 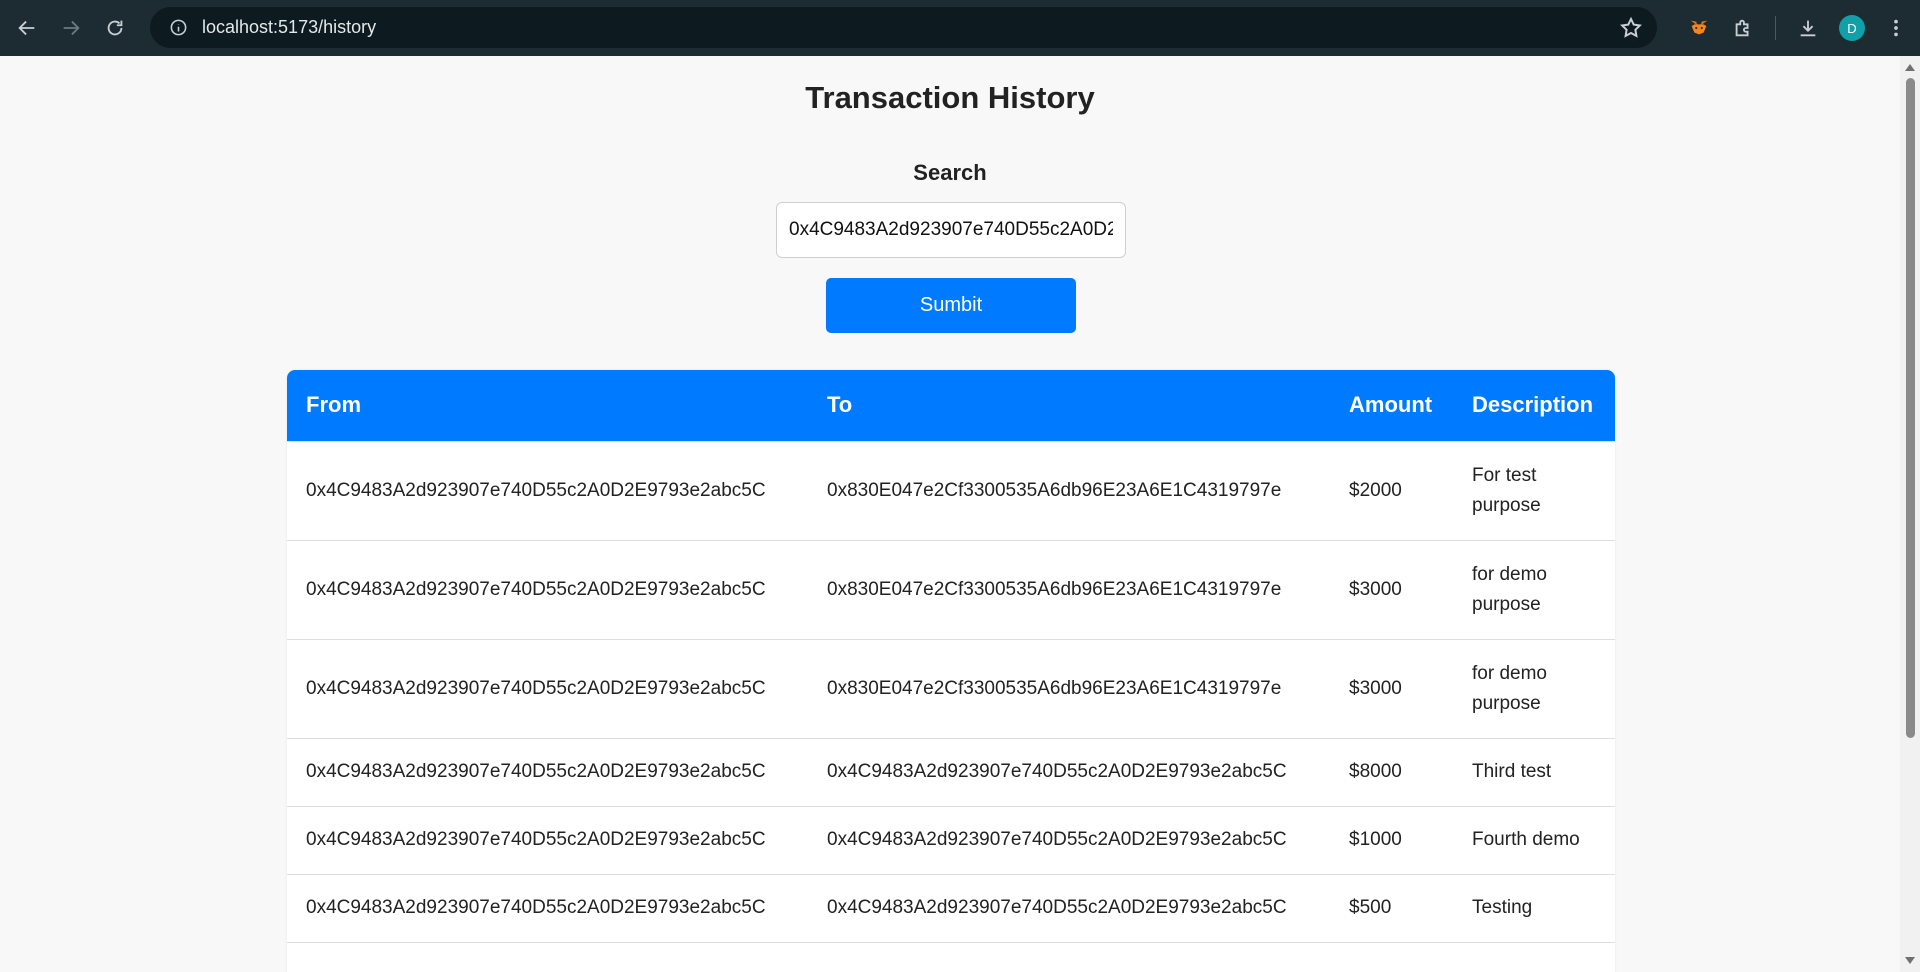 What do you see at coordinates (115, 28) in the screenshot?
I see `reload-icon` at bounding box center [115, 28].